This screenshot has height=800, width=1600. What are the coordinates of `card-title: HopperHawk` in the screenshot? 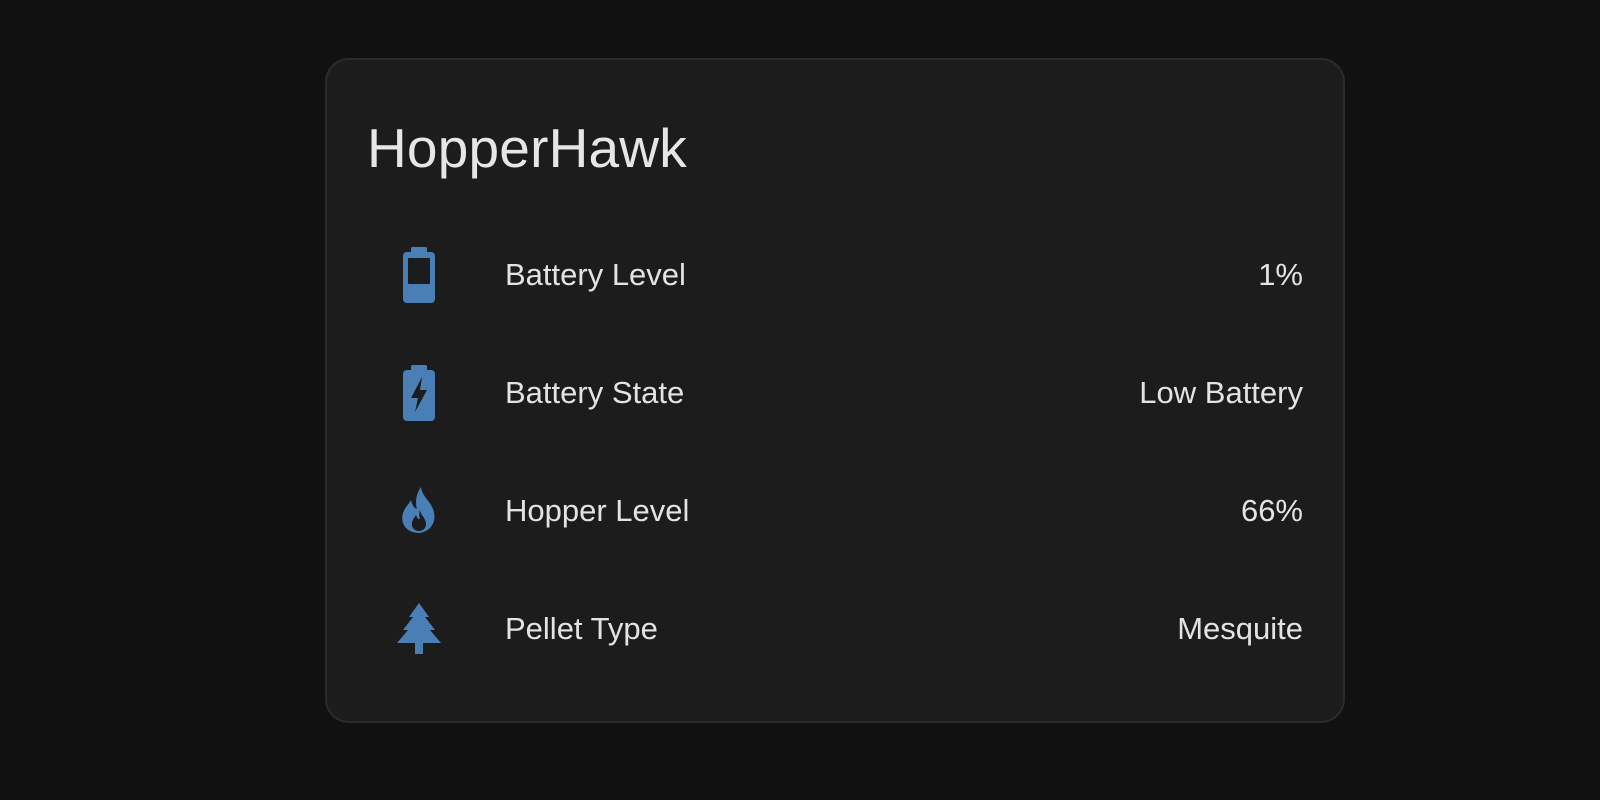 It's located at (527, 148).